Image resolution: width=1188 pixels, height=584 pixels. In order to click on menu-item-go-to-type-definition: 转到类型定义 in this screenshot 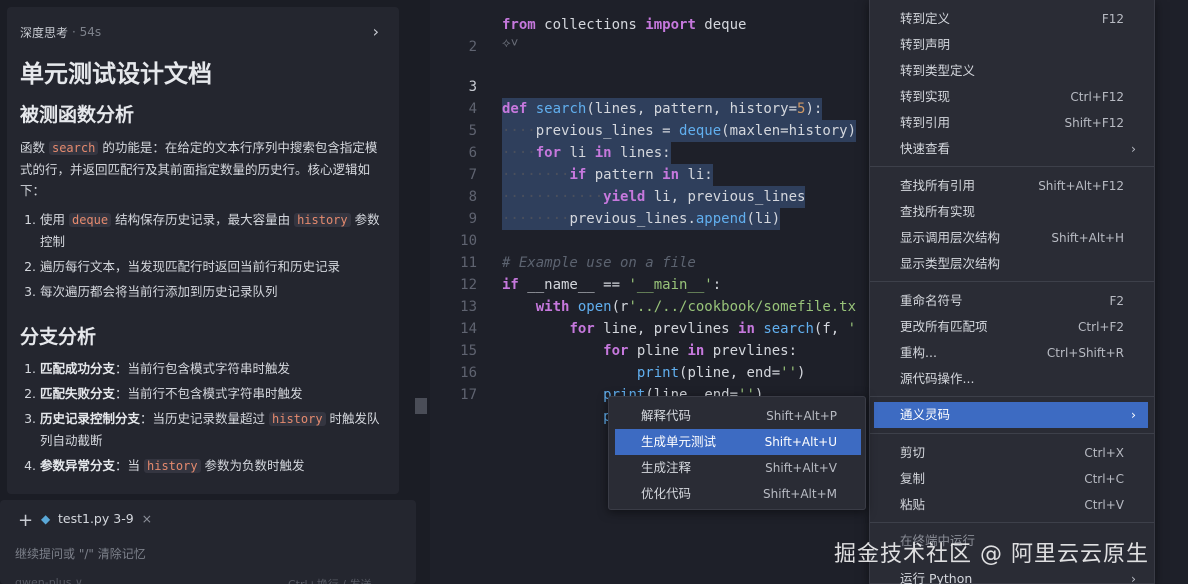, I will do `click(1012, 71)`.